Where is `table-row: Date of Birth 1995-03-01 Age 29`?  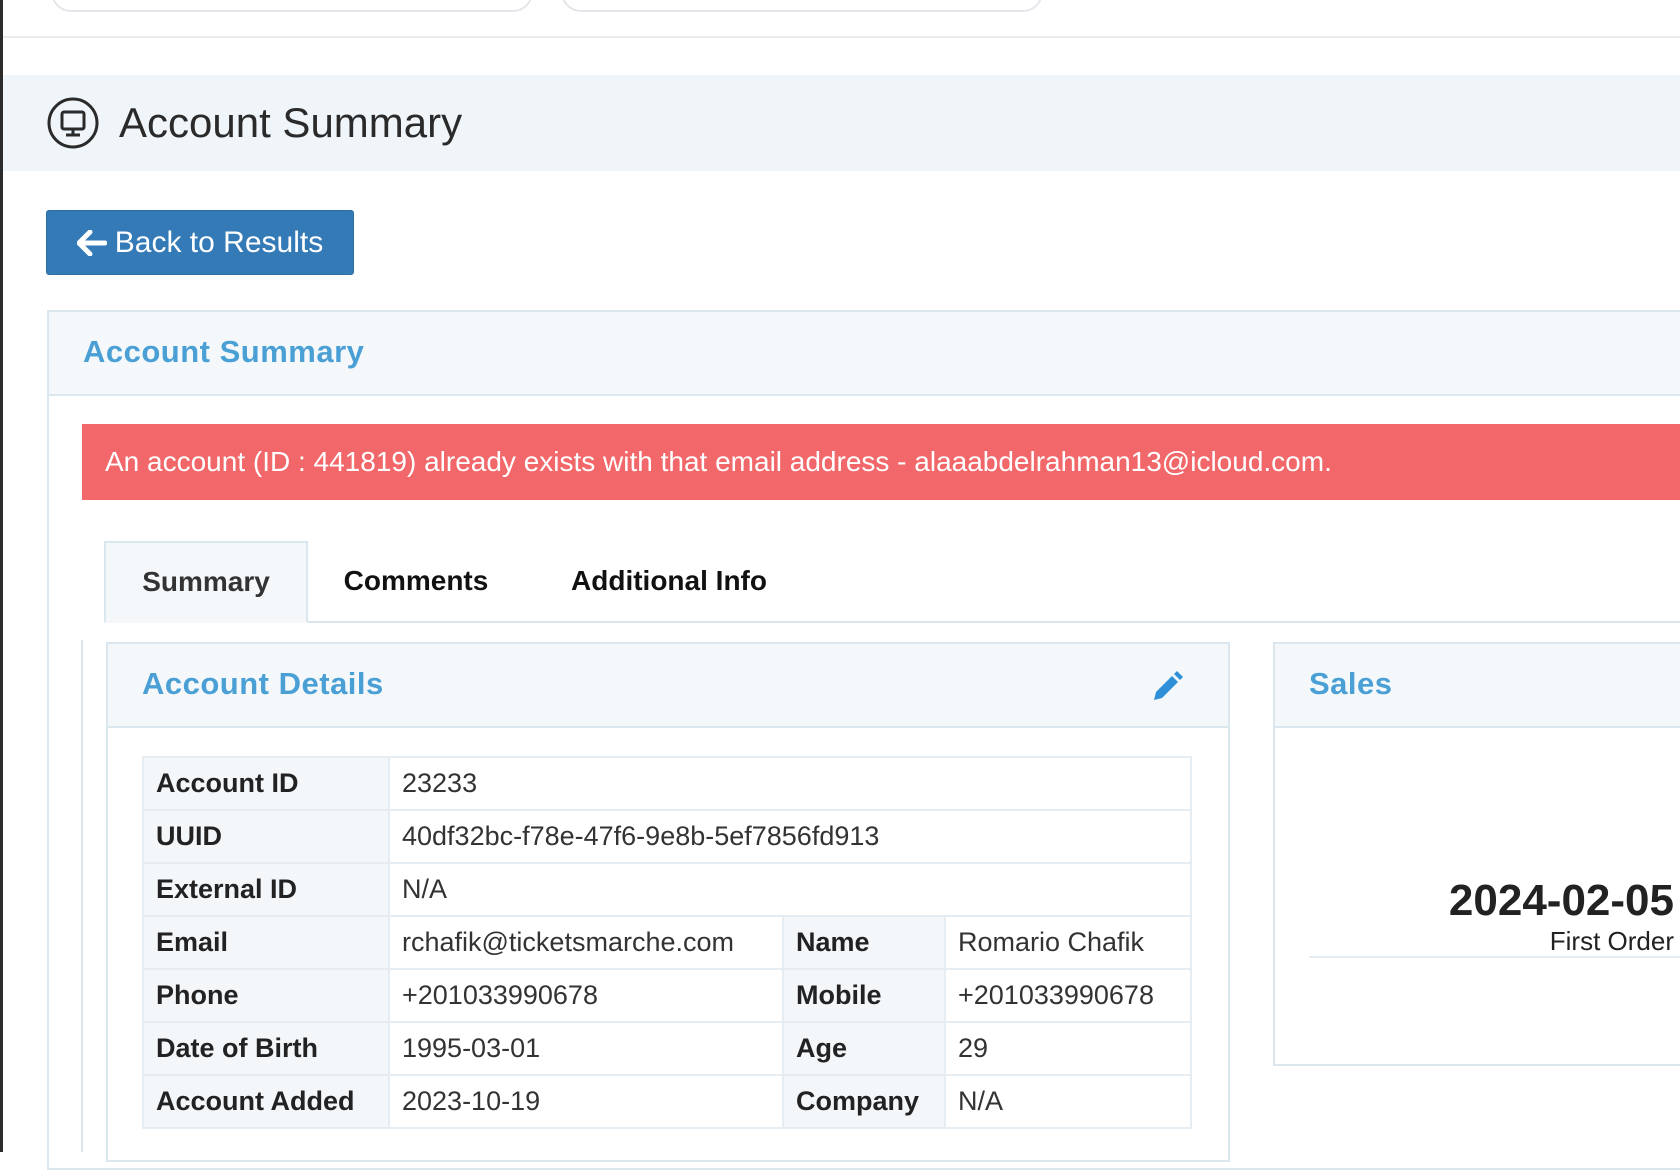
table-row: Date of Birth 1995-03-01 Age 29 is located at coordinates (667, 1048).